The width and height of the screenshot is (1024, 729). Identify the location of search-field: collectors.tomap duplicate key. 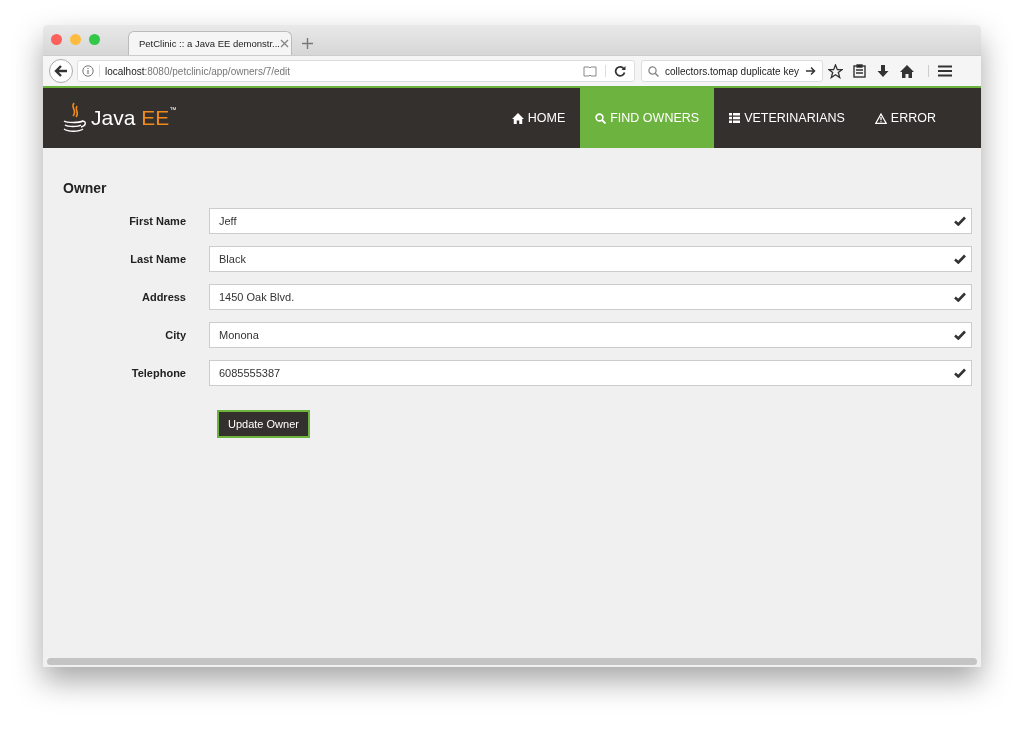
(732, 71).